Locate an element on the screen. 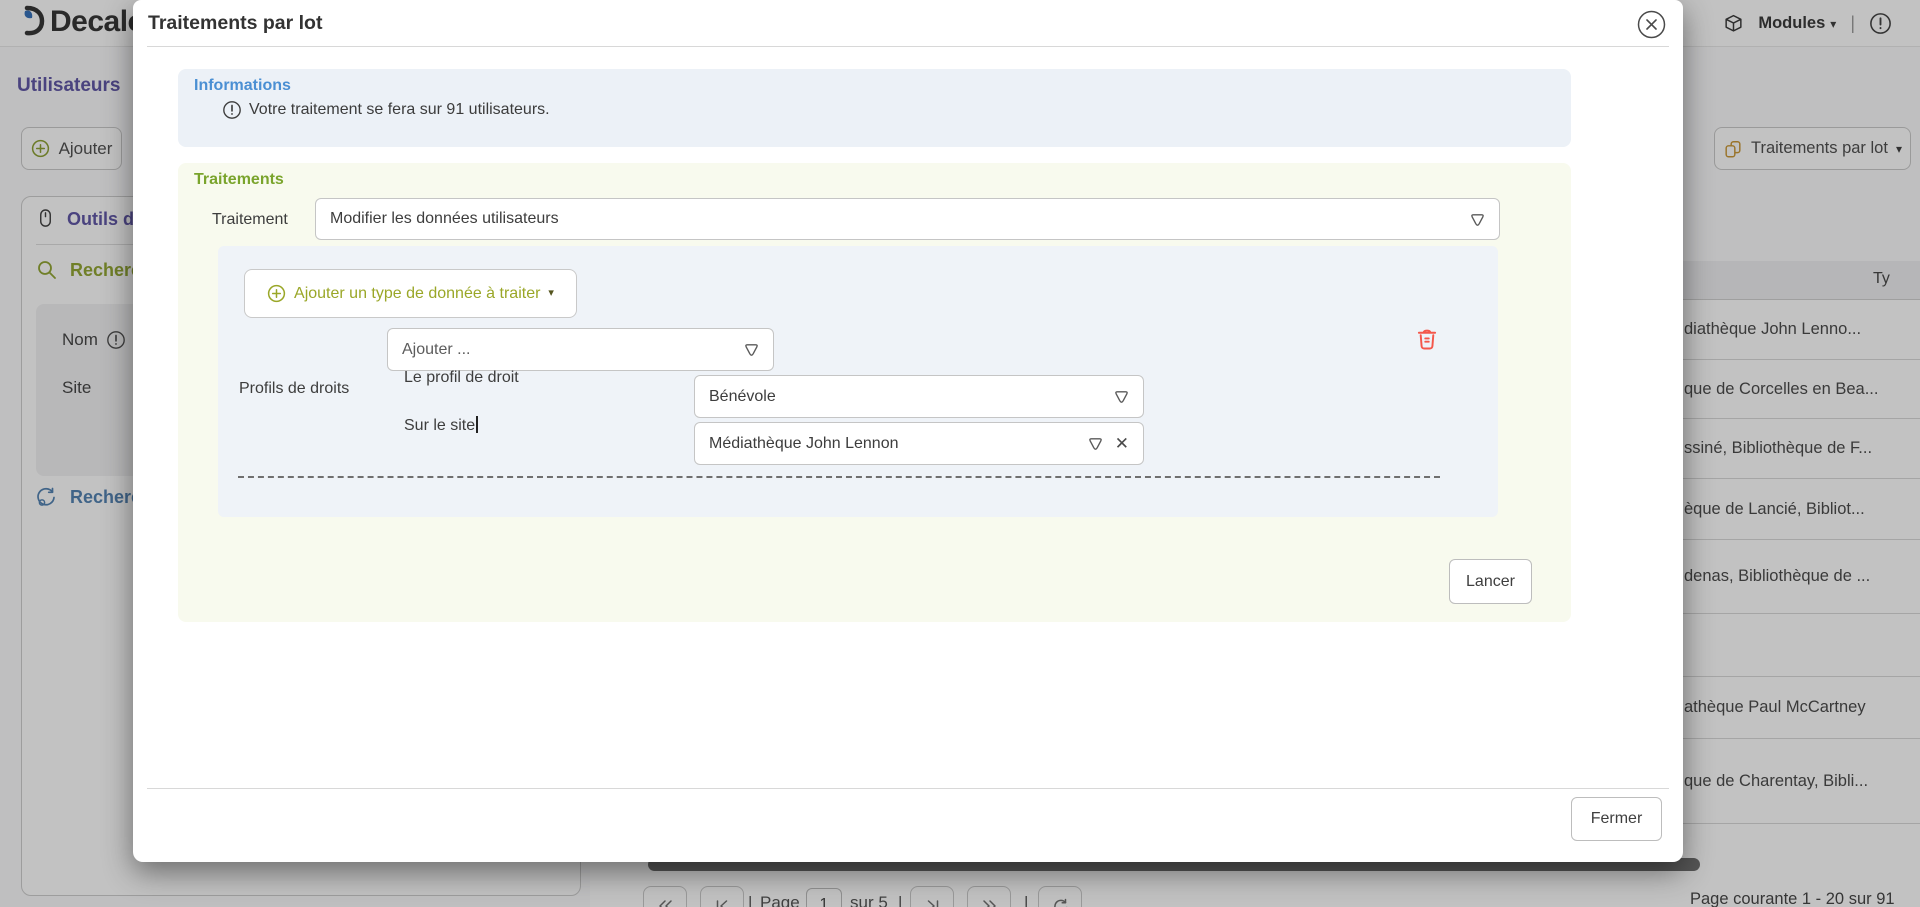  launch-button-label: Lancer is located at coordinates (1490, 581).